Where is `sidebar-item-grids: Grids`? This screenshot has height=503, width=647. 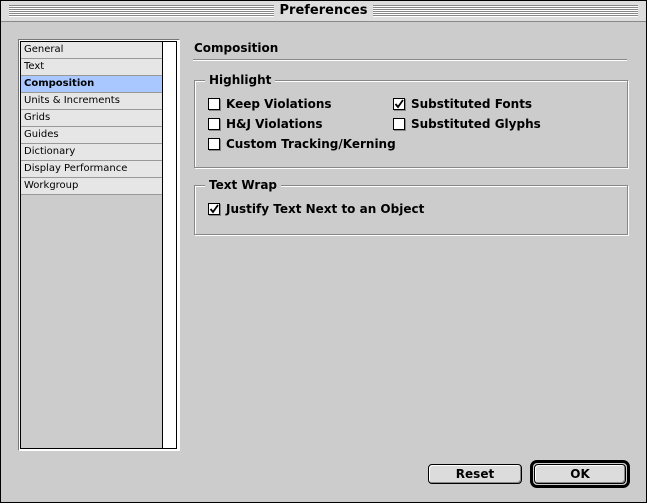
sidebar-item-grids: Grids is located at coordinates (91, 118).